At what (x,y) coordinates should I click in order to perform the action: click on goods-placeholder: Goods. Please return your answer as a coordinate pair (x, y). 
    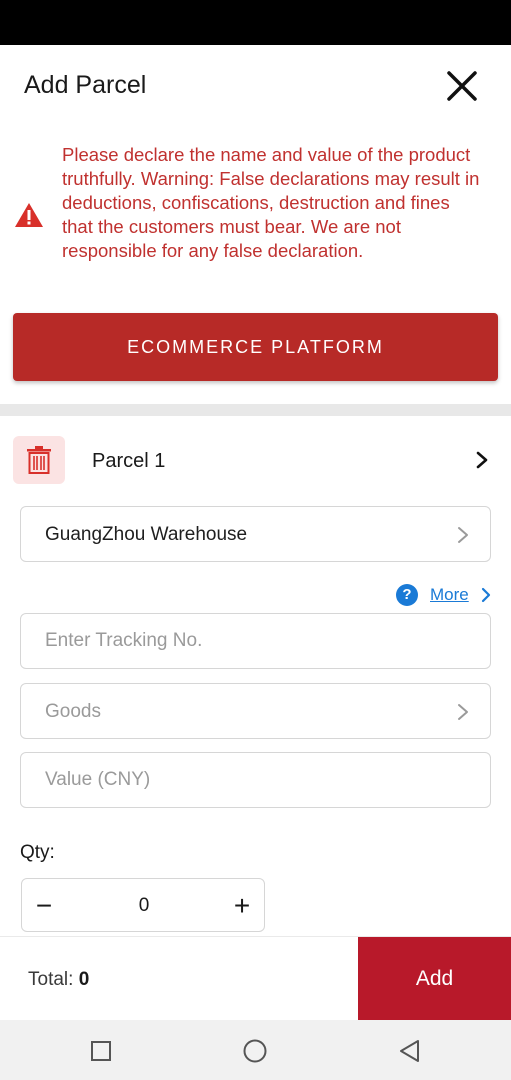
    Looking at the image, I should click on (73, 711).